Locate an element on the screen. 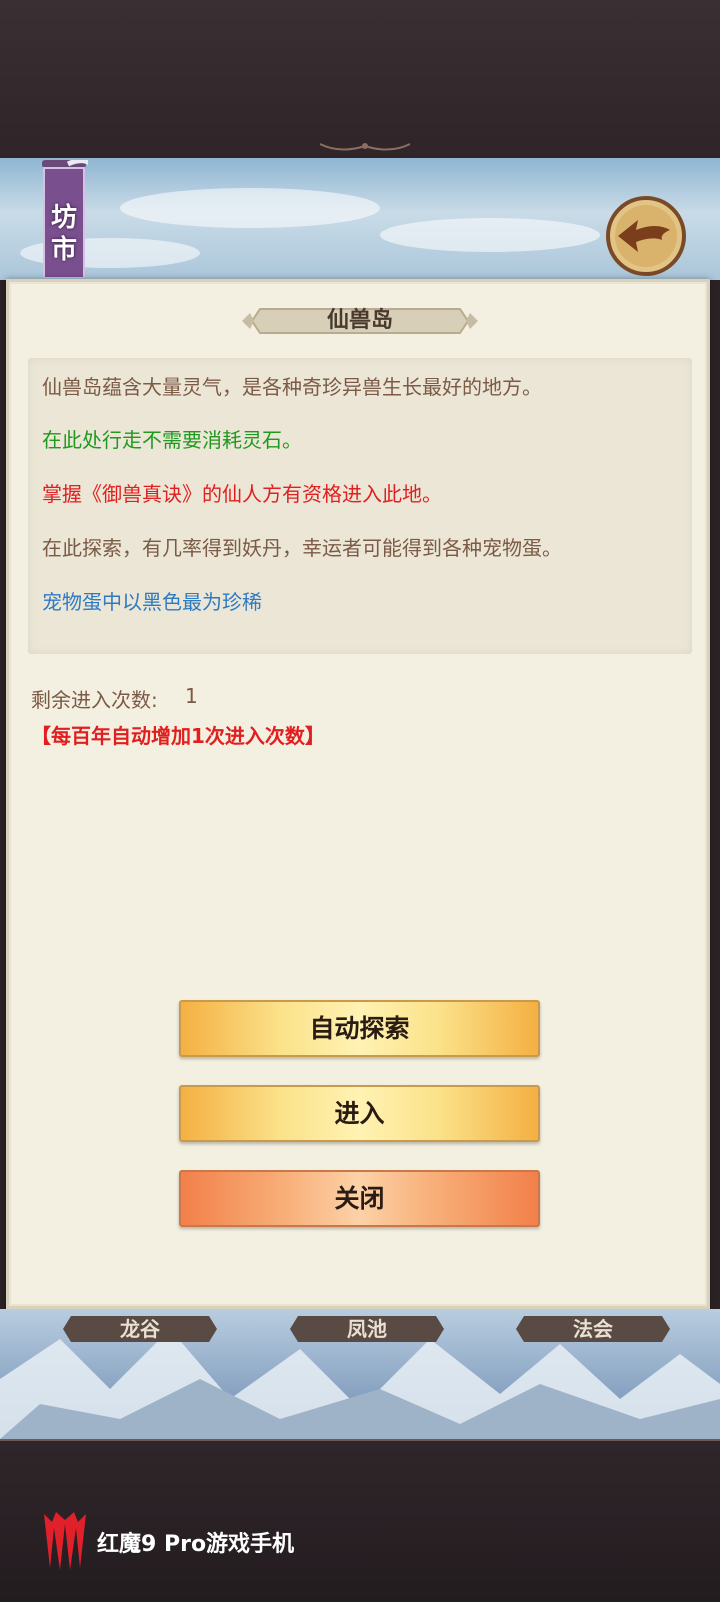  description-line: 仙兽岛蕴含大量灵气，是各种奇珍异兽生长最好的地方。 is located at coordinates (292, 387).